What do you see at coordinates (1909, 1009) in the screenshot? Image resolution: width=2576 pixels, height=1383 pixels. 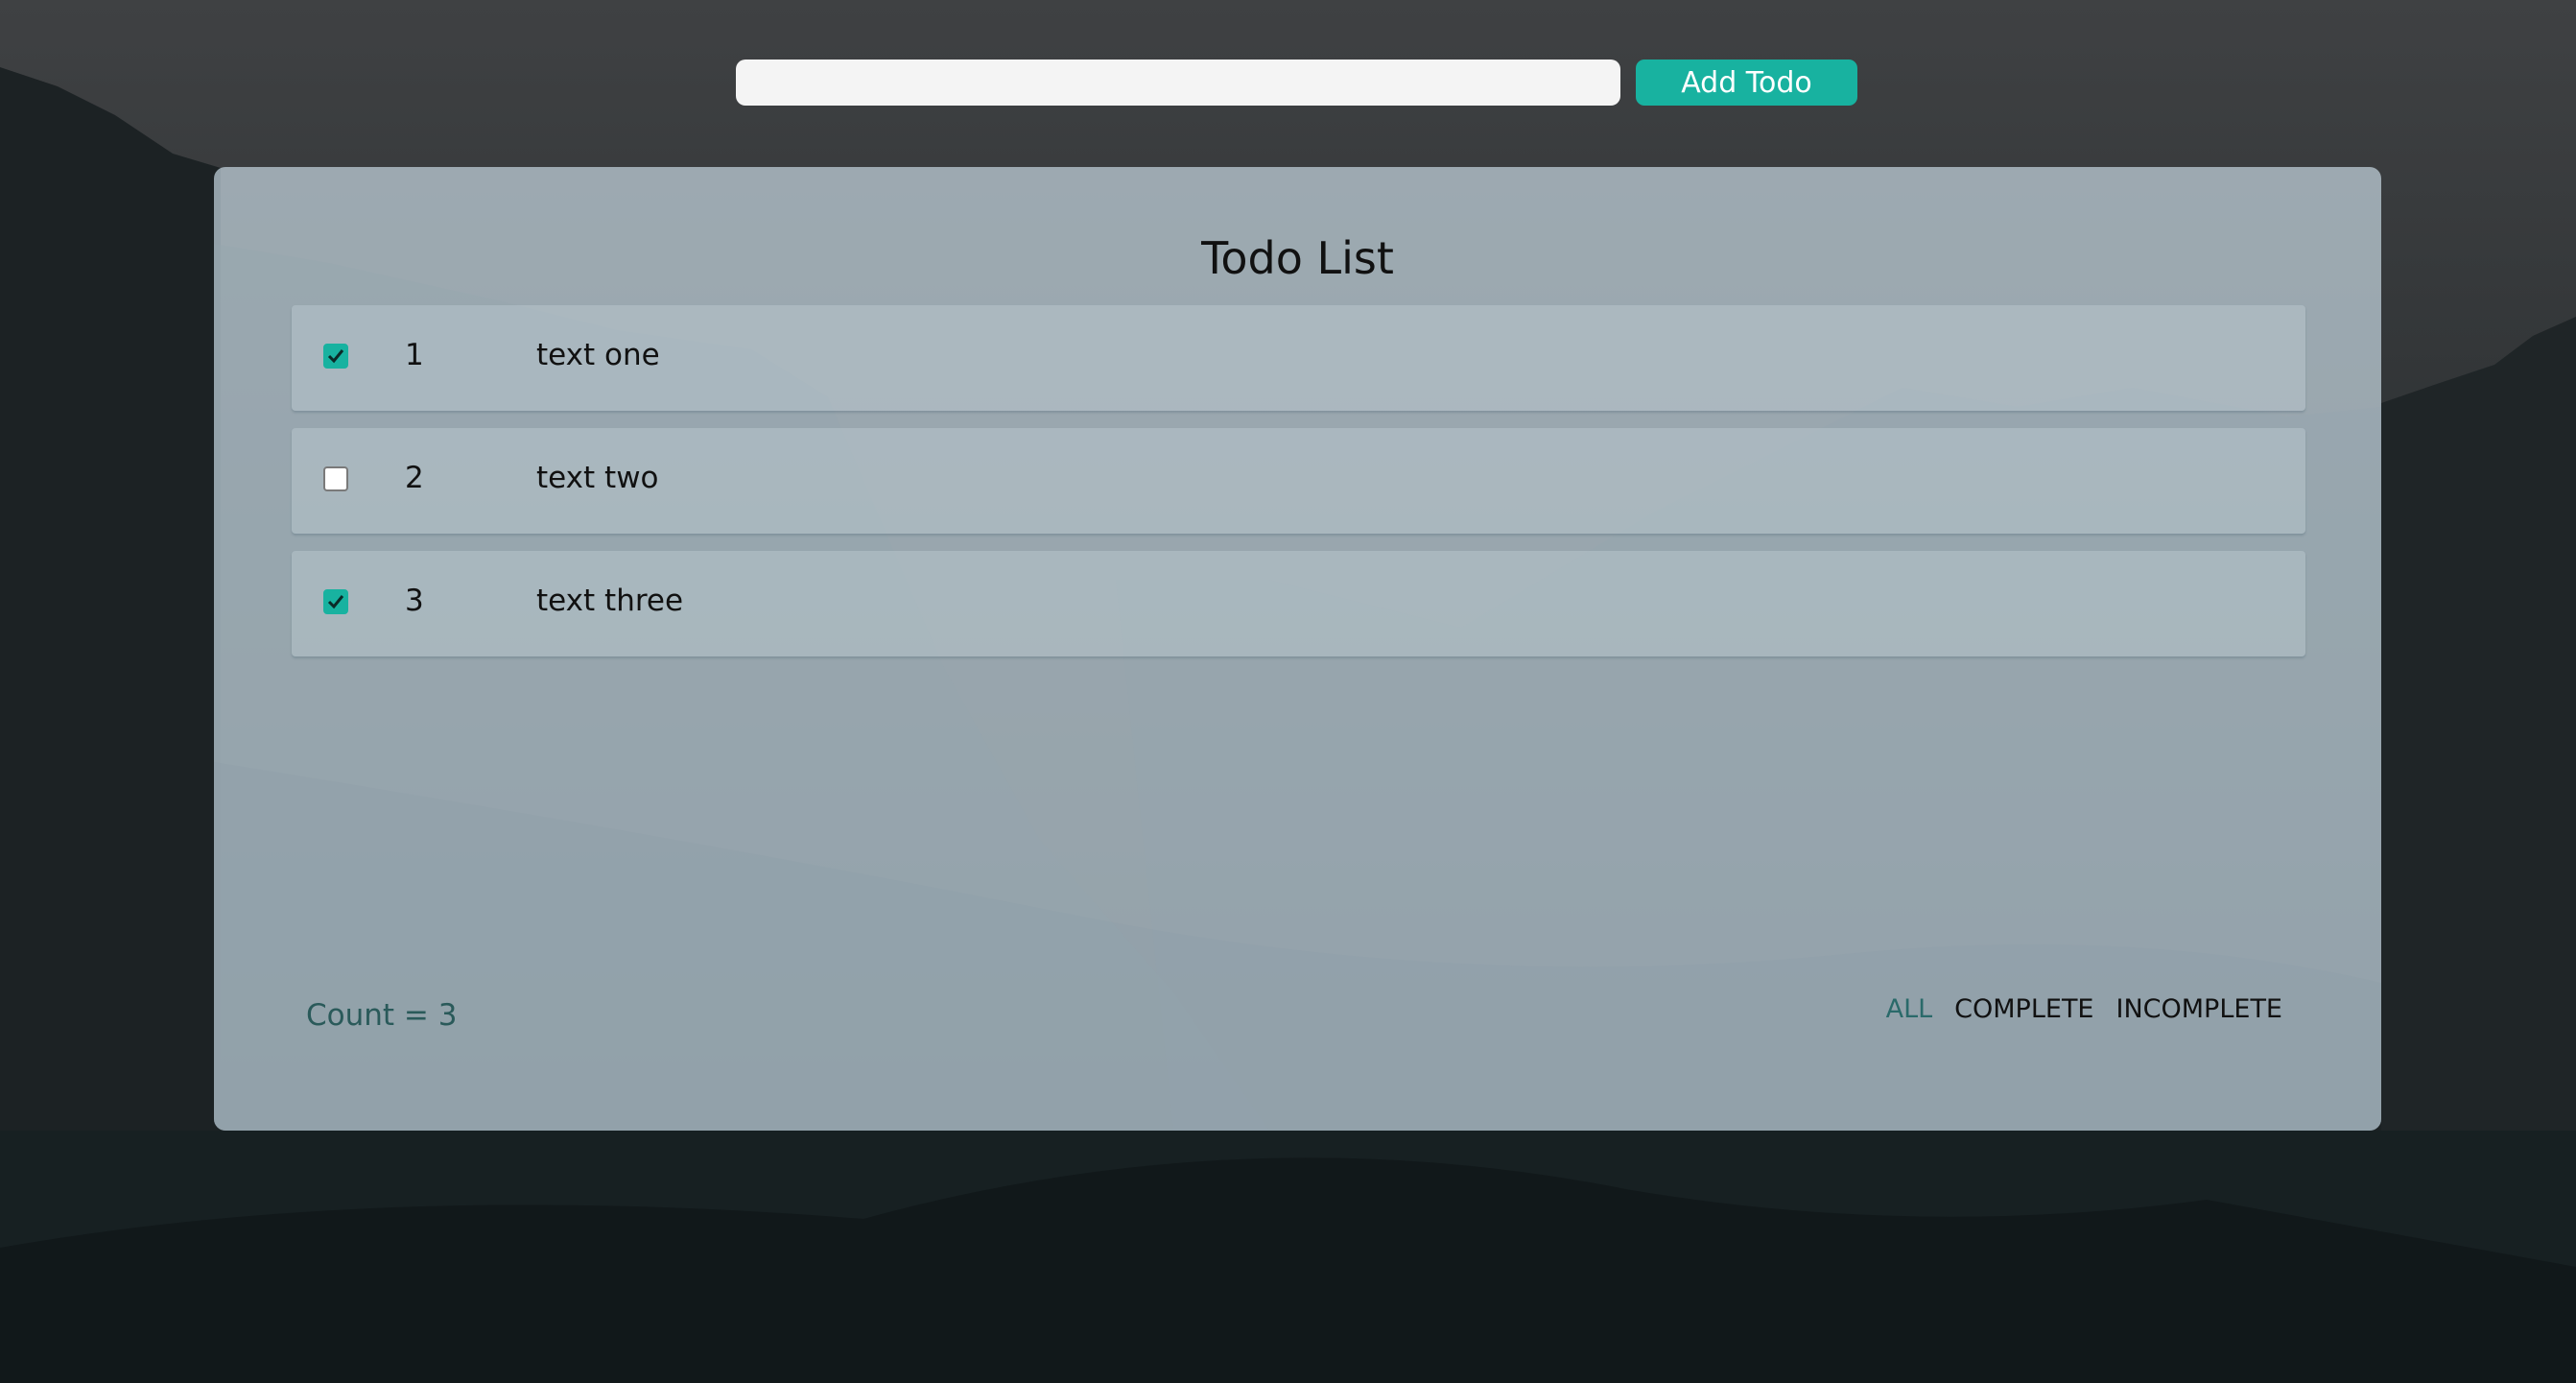 I see `filter-all-button: ALL` at bounding box center [1909, 1009].